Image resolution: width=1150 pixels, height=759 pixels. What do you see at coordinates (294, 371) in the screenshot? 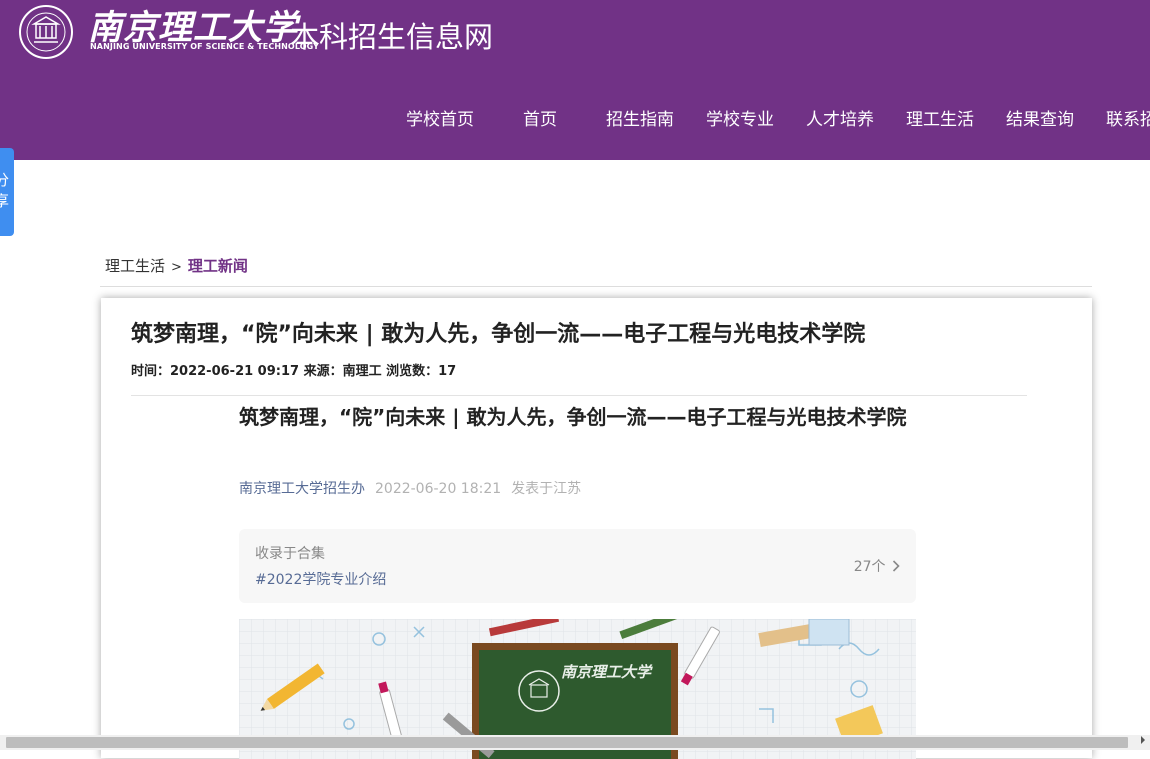
I see `article-meta: 时间：2022-06-21 09:17 来源：南理工 浏览数：17` at bounding box center [294, 371].